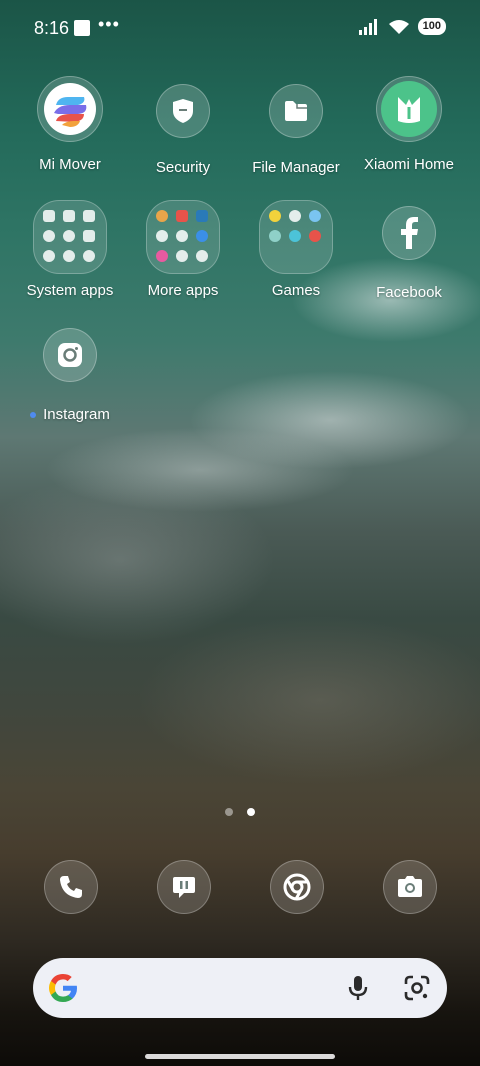  I want to click on app-label: Xiaomi Home, so click(409, 164).